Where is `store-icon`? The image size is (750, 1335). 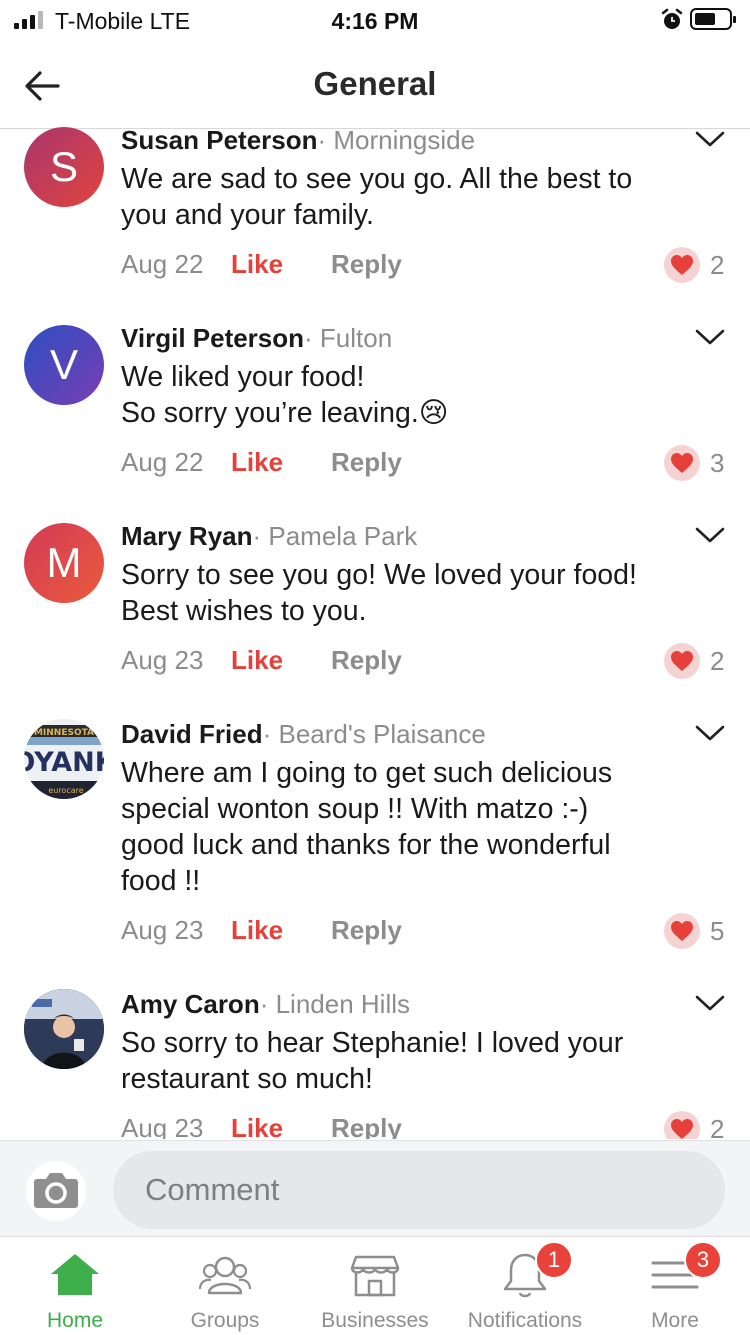 store-icon is located at coordinates (375, 1276).